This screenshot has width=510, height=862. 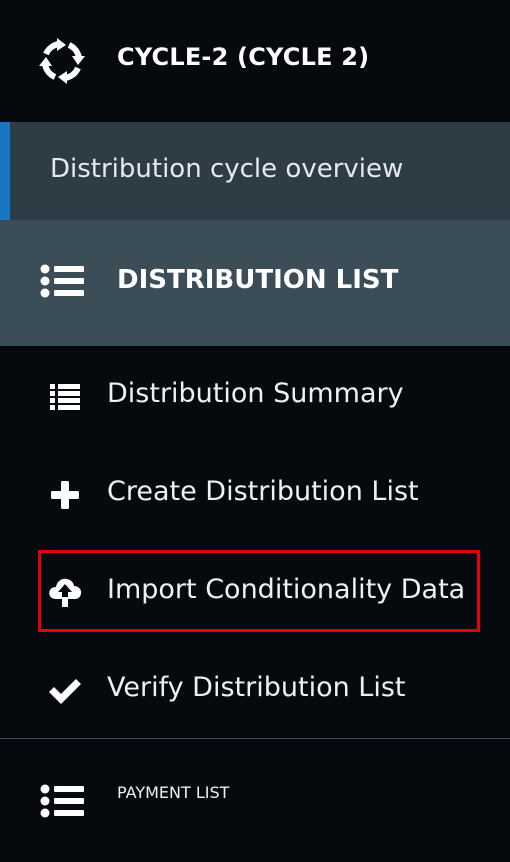 What do you see at coordinates (263, 491) in the screenshot?
I see `menu-item-label: Create Distribution List` at bounding box center [263, 491].